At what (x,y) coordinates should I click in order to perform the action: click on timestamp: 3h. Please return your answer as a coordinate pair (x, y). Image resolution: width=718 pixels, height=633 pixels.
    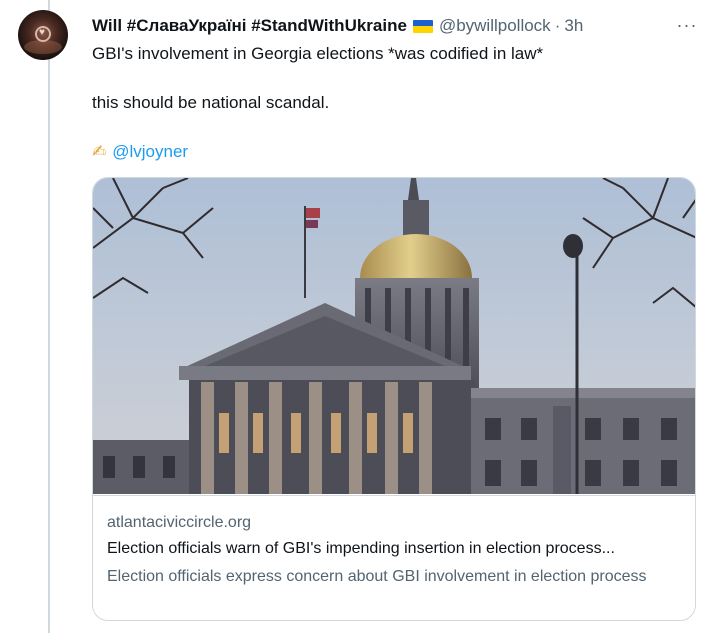
    Looking at the image, I should click on (573, 26).